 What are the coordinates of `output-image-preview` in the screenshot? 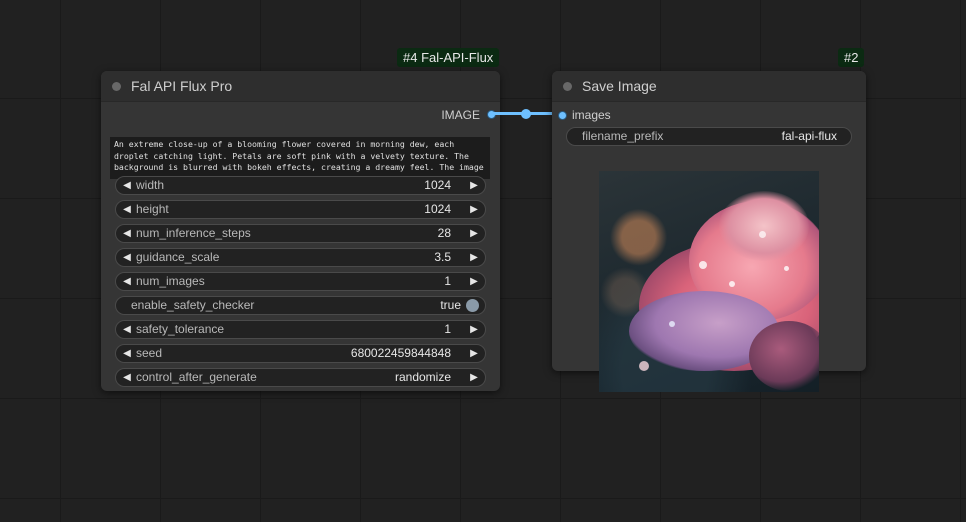 It's located at (709, 281).